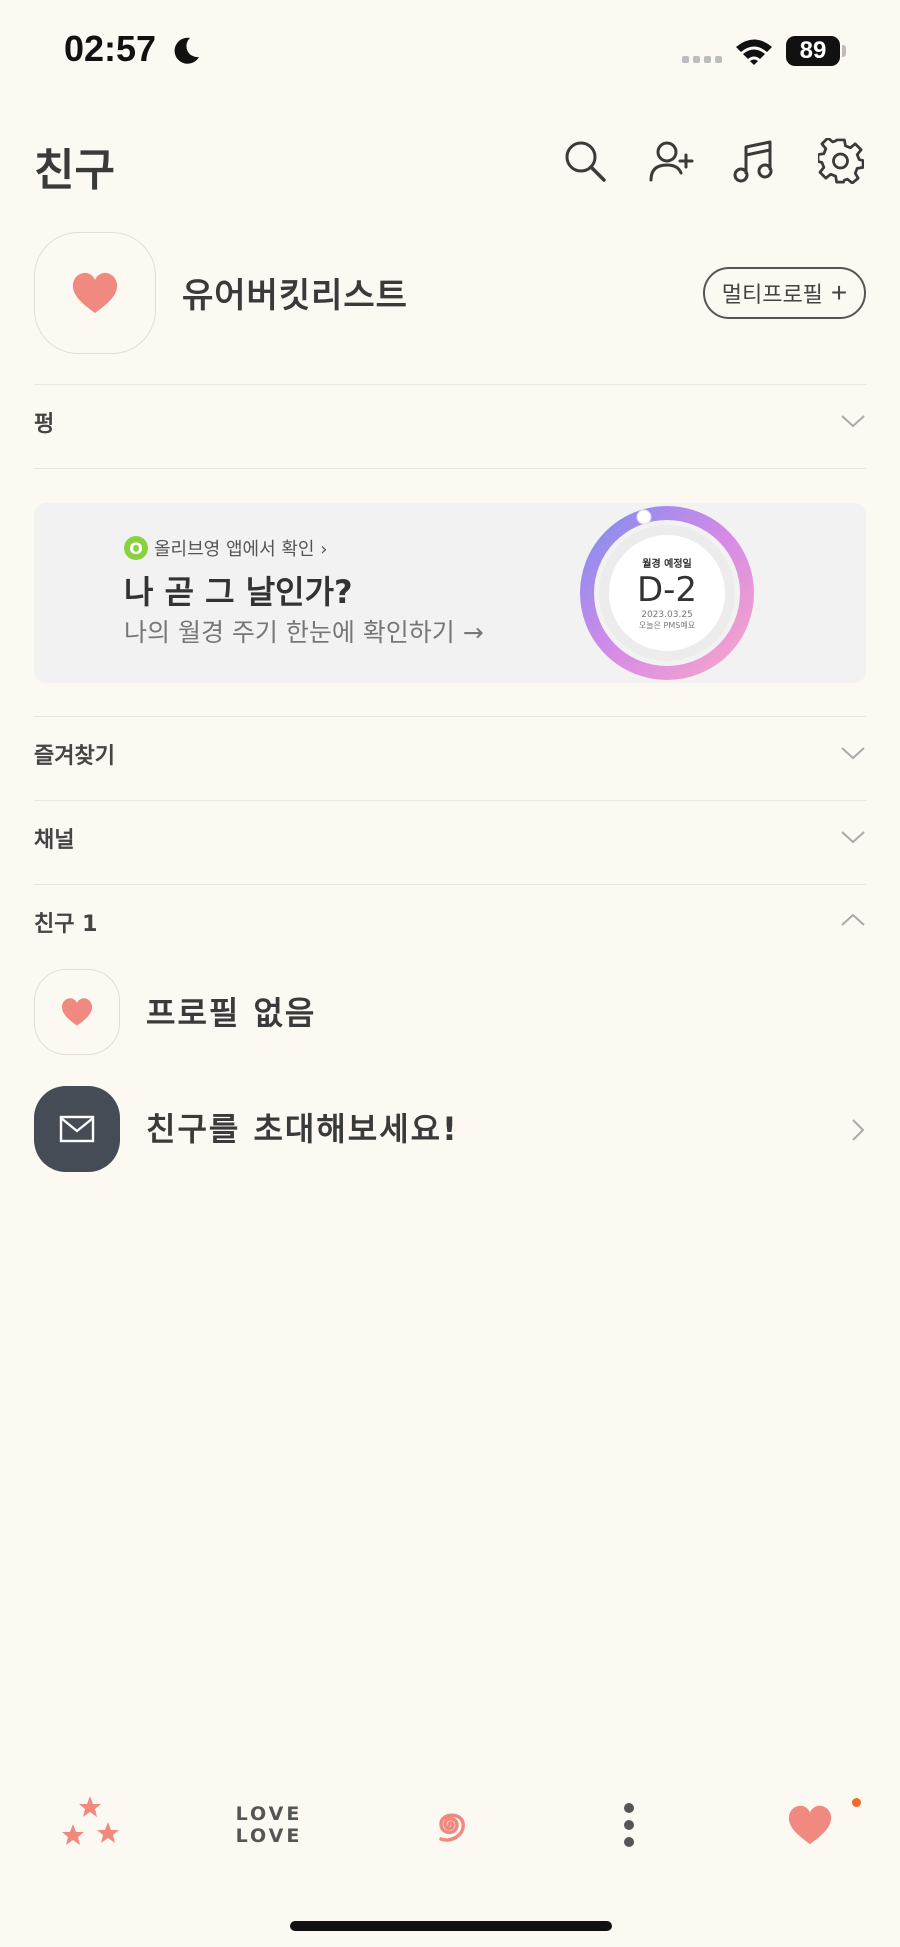 This screenshot has height=1947, width=900. What do you see at coordinates (136, 548) in the screenshot?
I see `olive-young-logo-icon: O` at bounding box center [136, 548].